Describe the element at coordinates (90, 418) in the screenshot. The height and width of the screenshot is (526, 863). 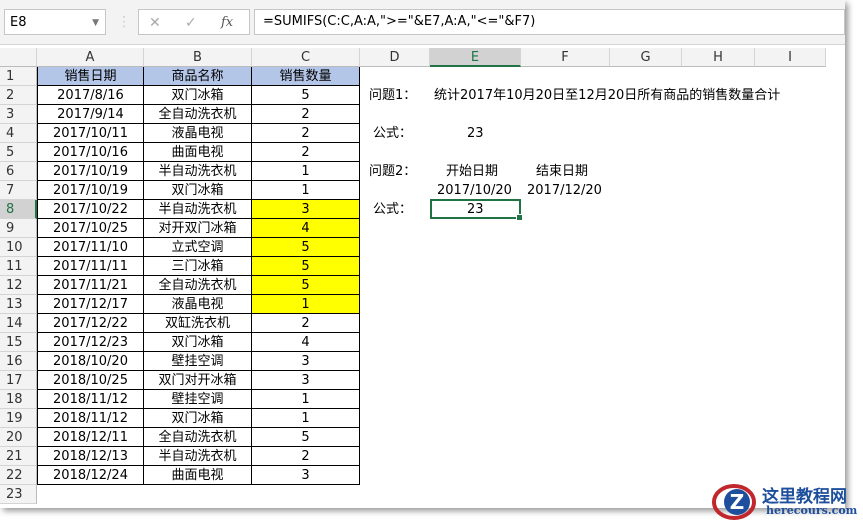
I see `table-cell: 2018/11/12` at that location.